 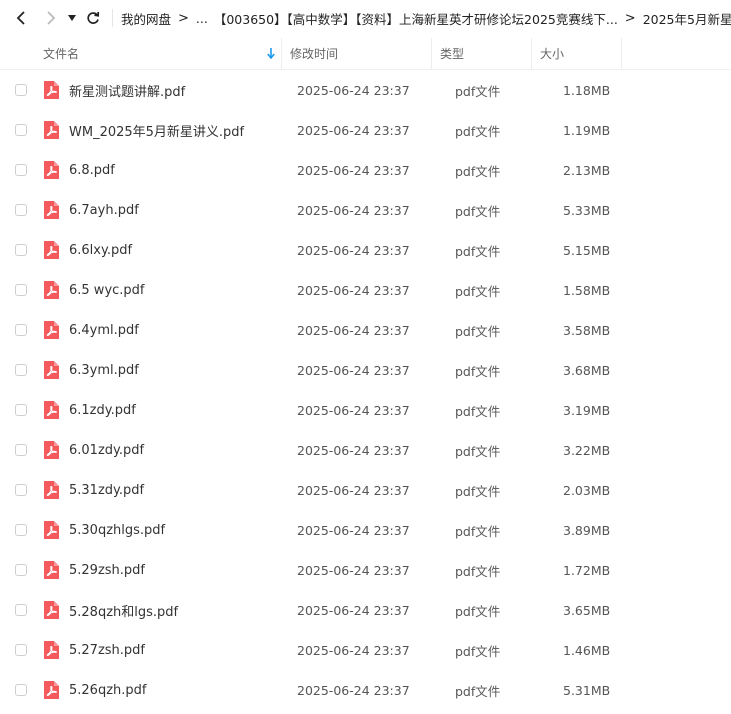 I want to click on file-name: 5.27zsh.pdf, so click(x=179, y=650).